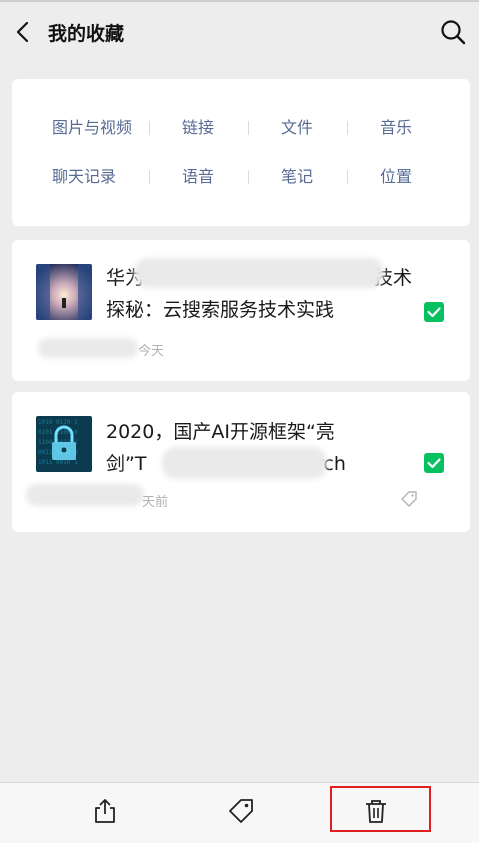 This screenshot has width=479, height=843. I want to click on category-music: 音乐, so click(396, 128).